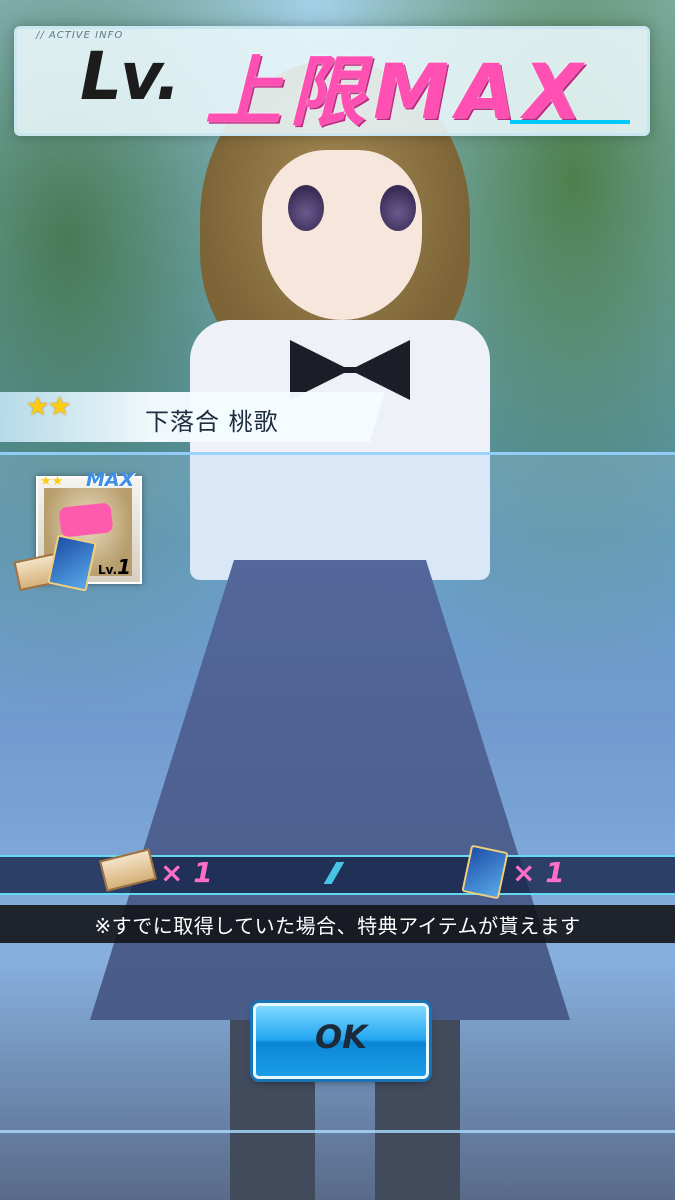 This screenshot has width=675, height=1200. Describe the element at coordinates (398, 208) in the screenshot. I see `character-eye-right` at that location.